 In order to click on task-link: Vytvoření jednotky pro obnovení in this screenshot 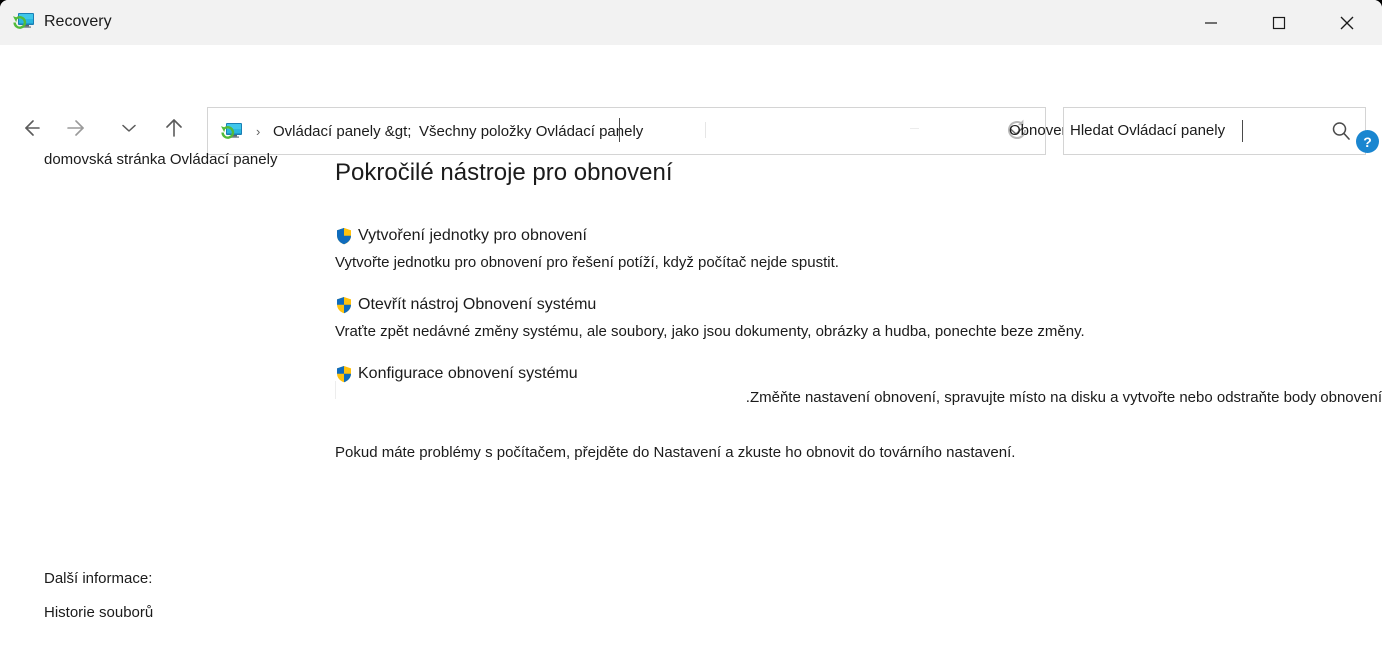, I will do `click(587, 236)`.